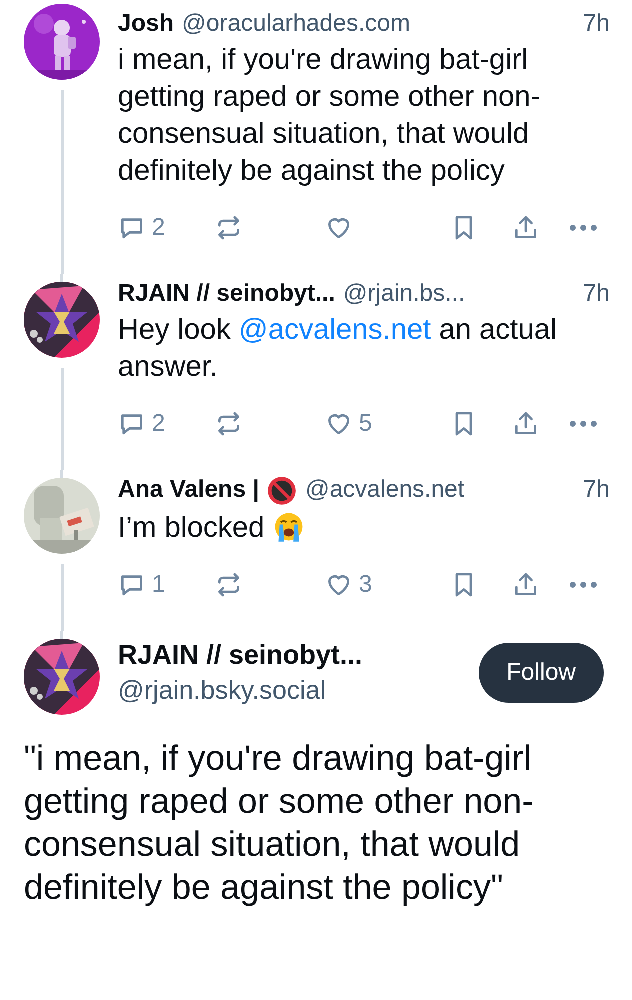 This screenshot has width=632, height=1000. Describe the element at coordinates (288, 527) in the screenshot. I see `crying-face-icon` at that location.